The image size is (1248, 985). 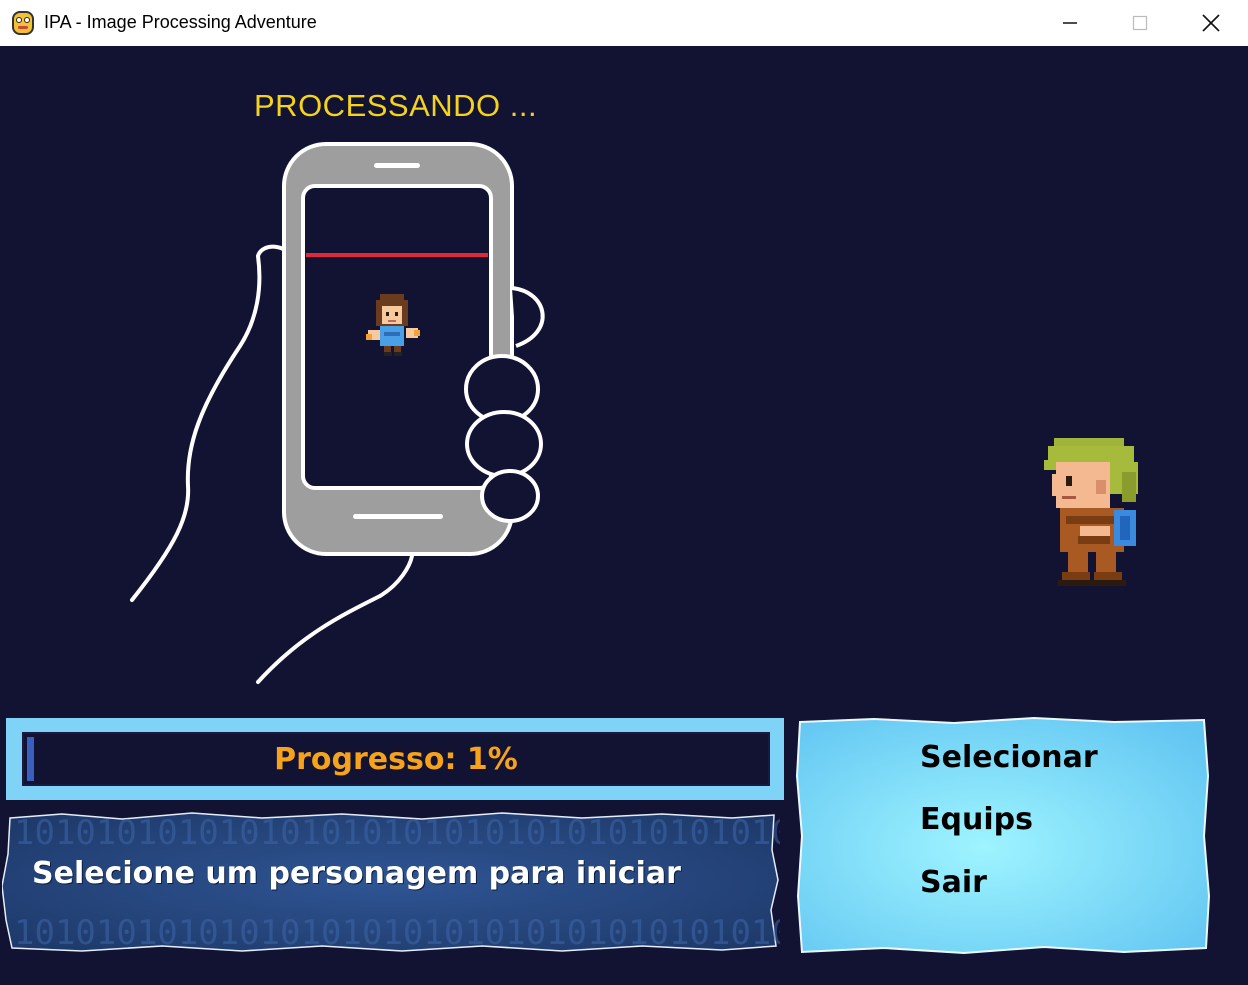 What do you see at coordinates (1009, 757) in the screenshot?
I see `menu-item-selecionar: Selecionar` at bounding box center [1009, 757].